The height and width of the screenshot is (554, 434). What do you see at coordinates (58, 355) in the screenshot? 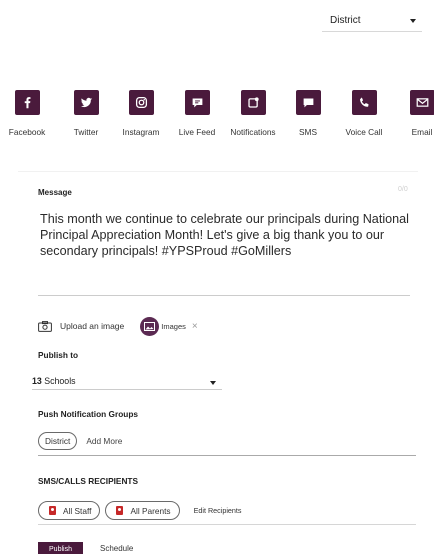
I see `publish-to-heading: Publish to` at bounding box center [58, 355].